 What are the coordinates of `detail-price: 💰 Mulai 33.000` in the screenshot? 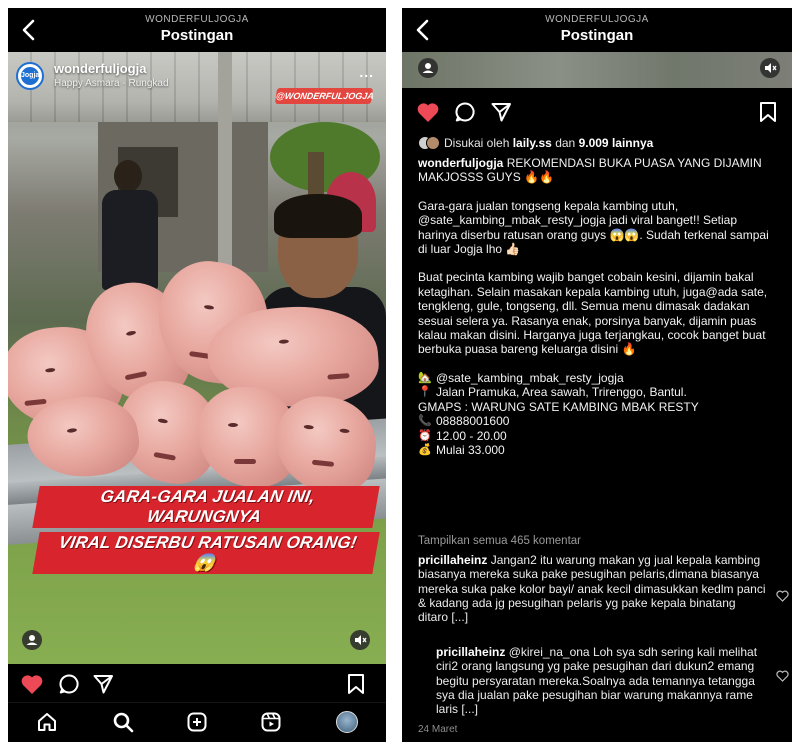 It's located at (461, 449).